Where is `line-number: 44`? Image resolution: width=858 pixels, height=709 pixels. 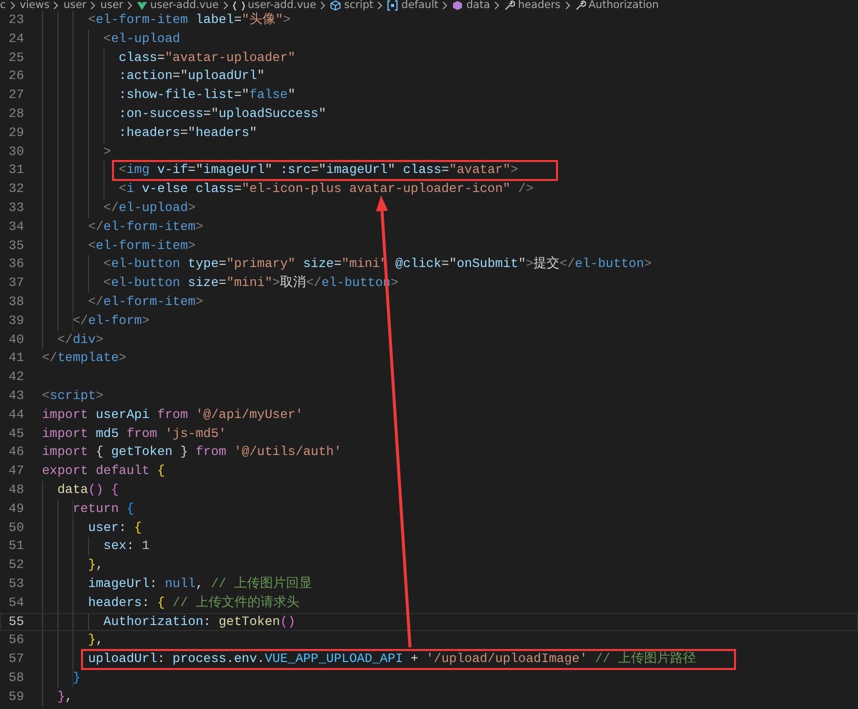
line-number: 44 is located at coordinates (16, 415).